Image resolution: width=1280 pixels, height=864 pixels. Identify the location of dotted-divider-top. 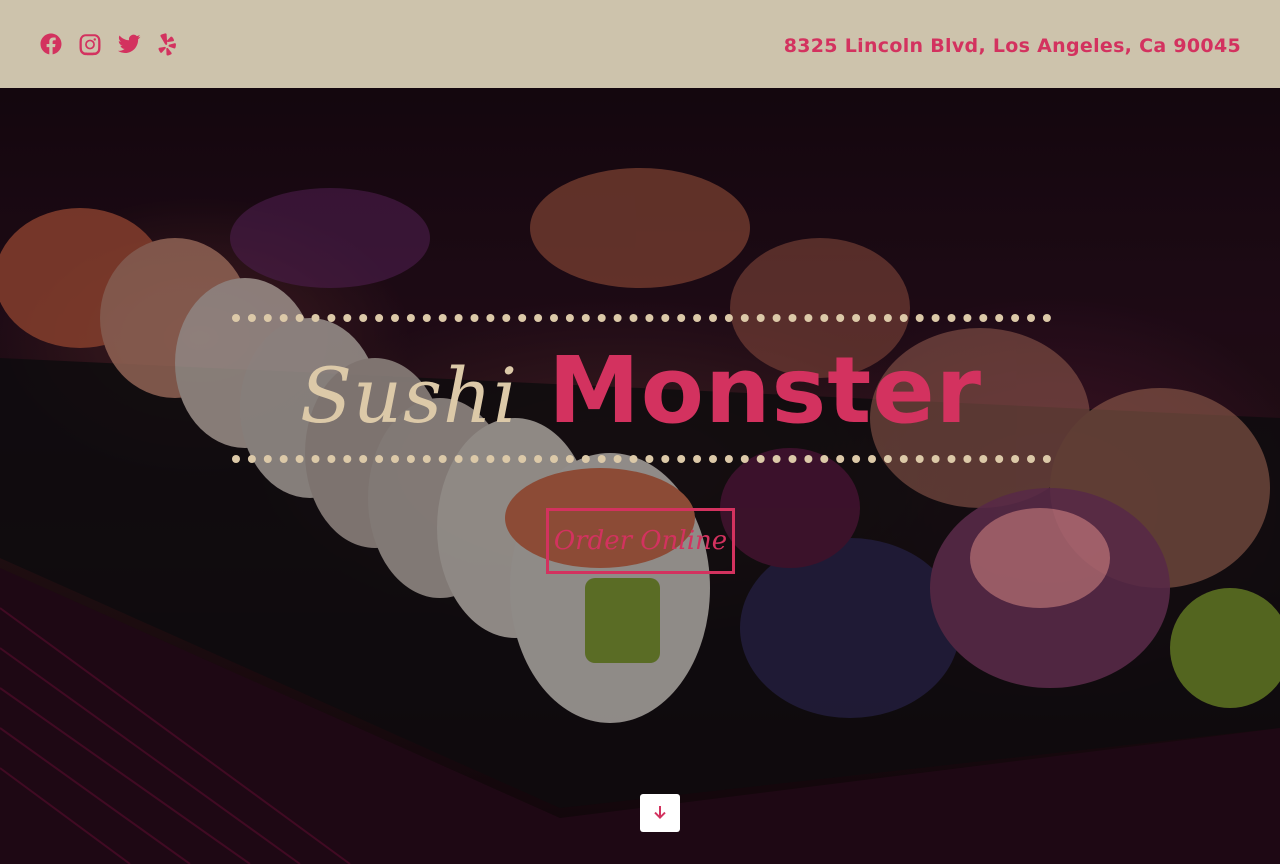
(641, 318).